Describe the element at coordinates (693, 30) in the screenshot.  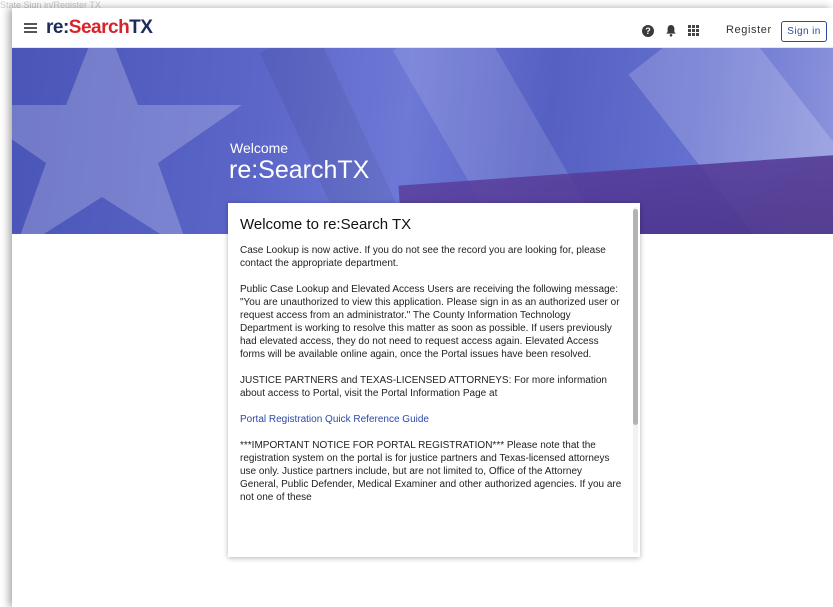
I see `apps-icon` at that location.